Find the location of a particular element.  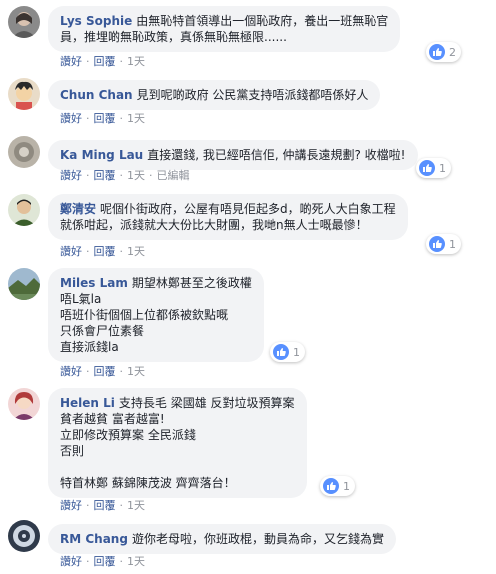

comment: RM Chang 遊你老母啦，你班政棍，動員為命，又乞錢為實 讚好 · 回覆 · 1天 is located at coordinates (248, 544).